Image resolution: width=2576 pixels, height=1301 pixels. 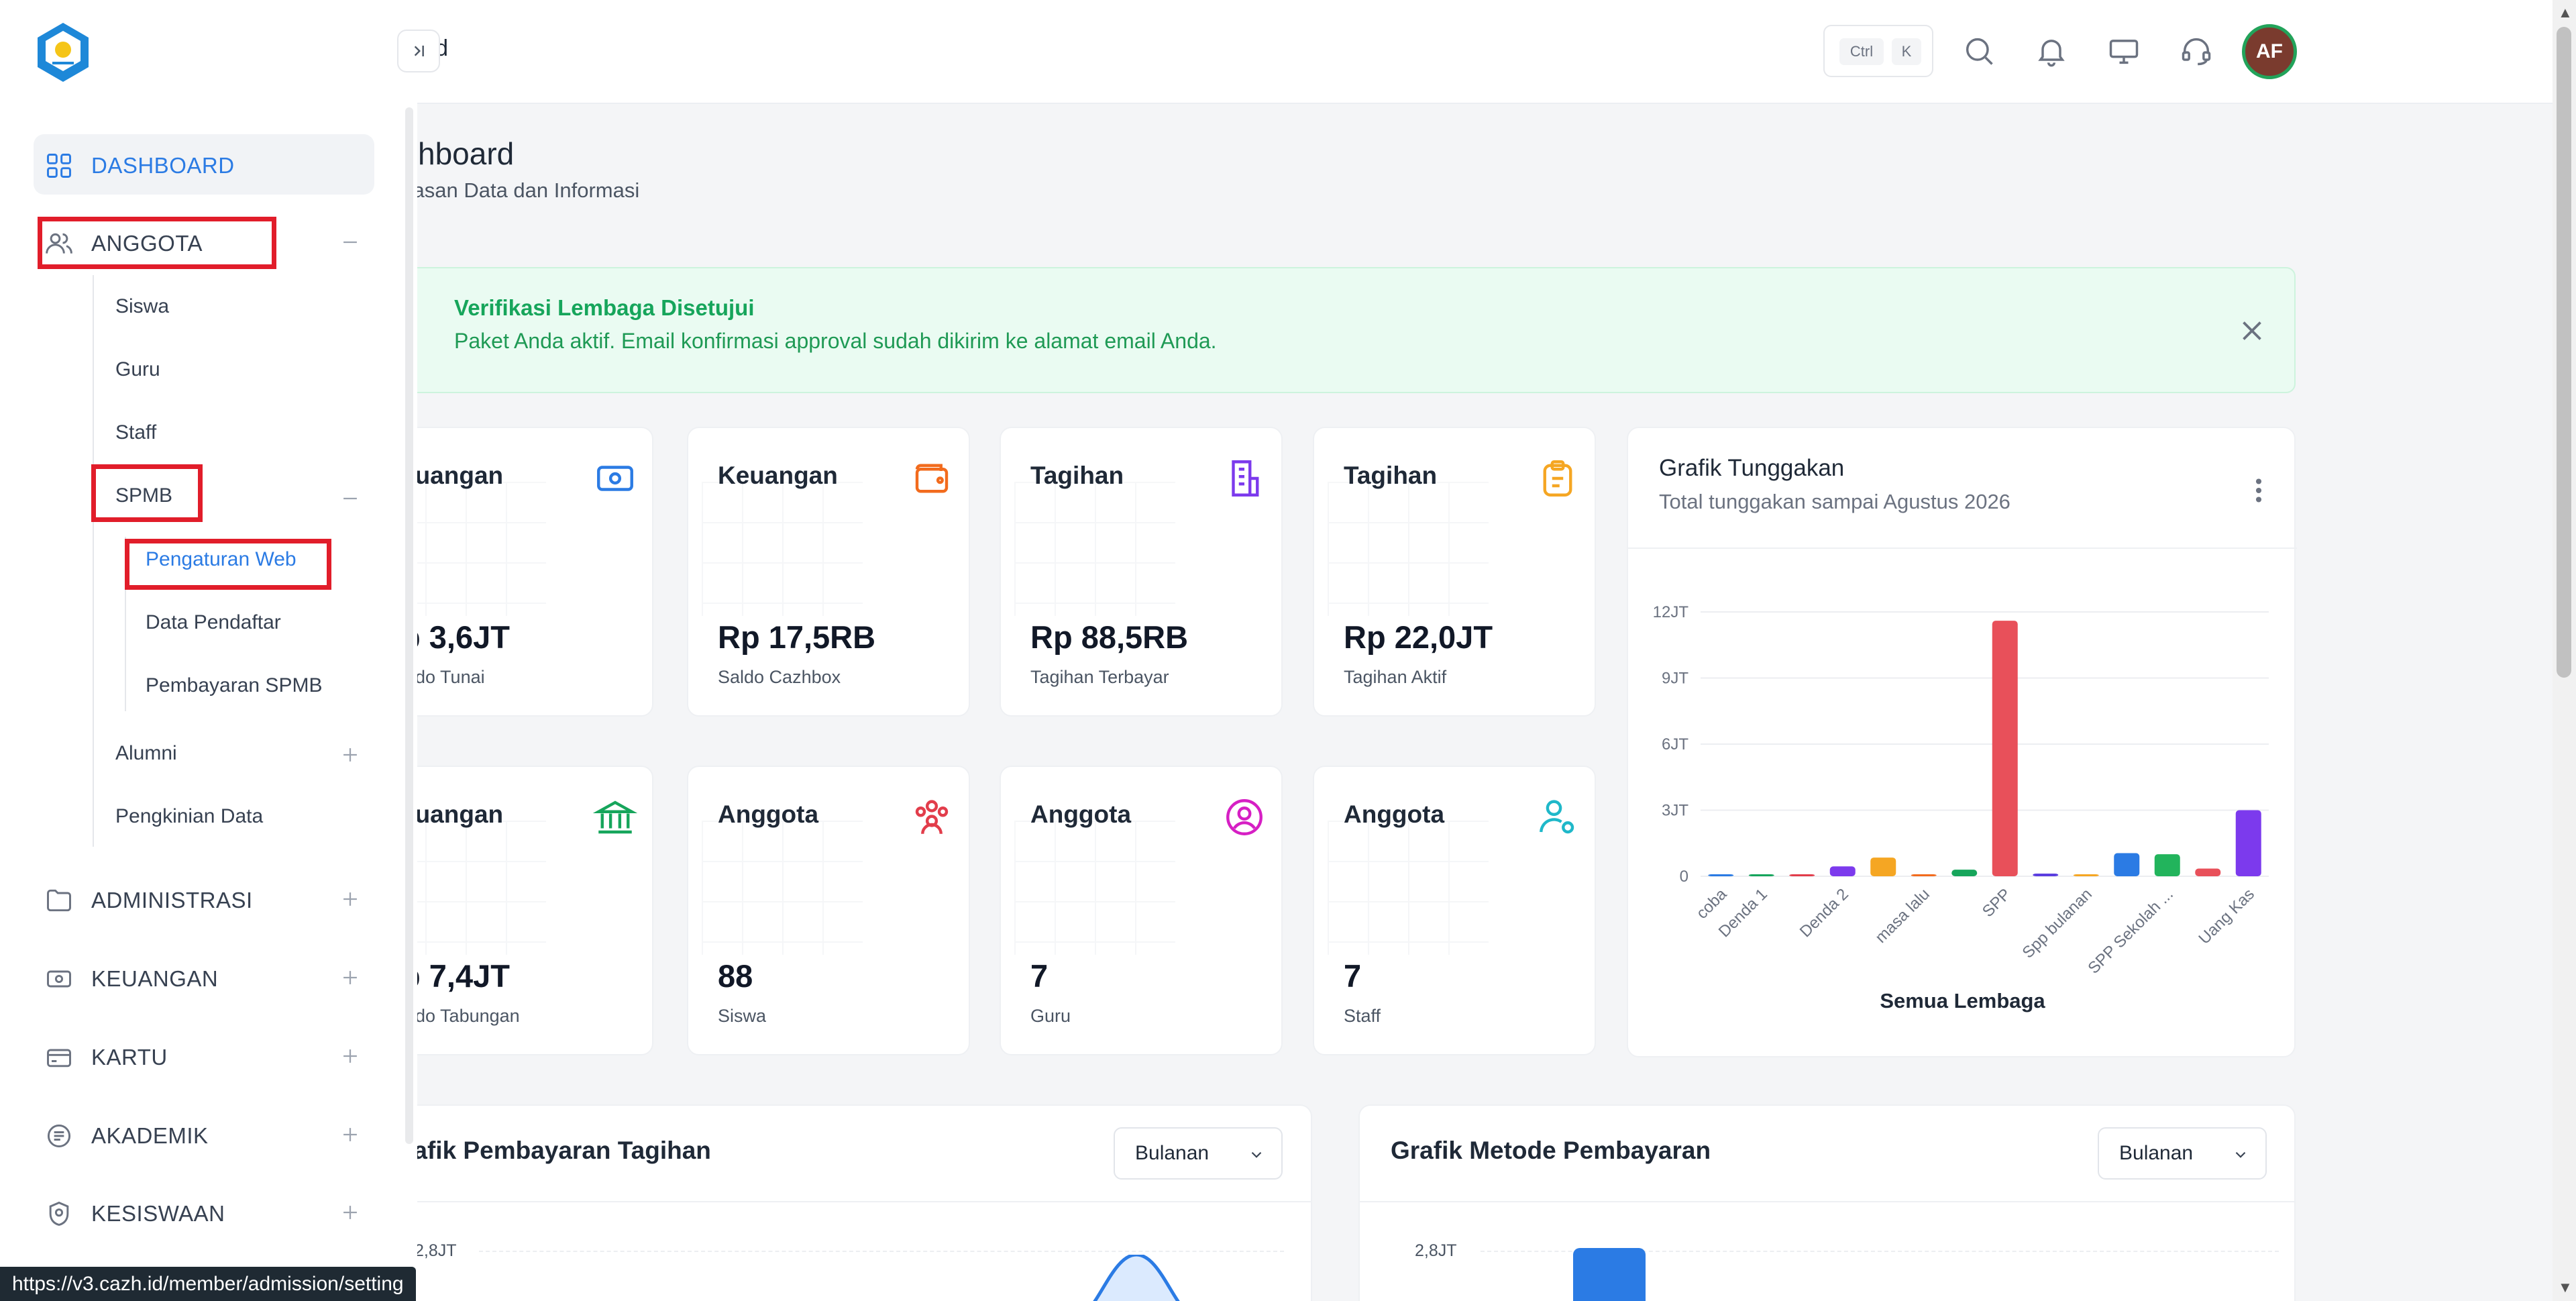 I want to click on sidebar-subitem-staff: Staff, so click(x=135, y=432).